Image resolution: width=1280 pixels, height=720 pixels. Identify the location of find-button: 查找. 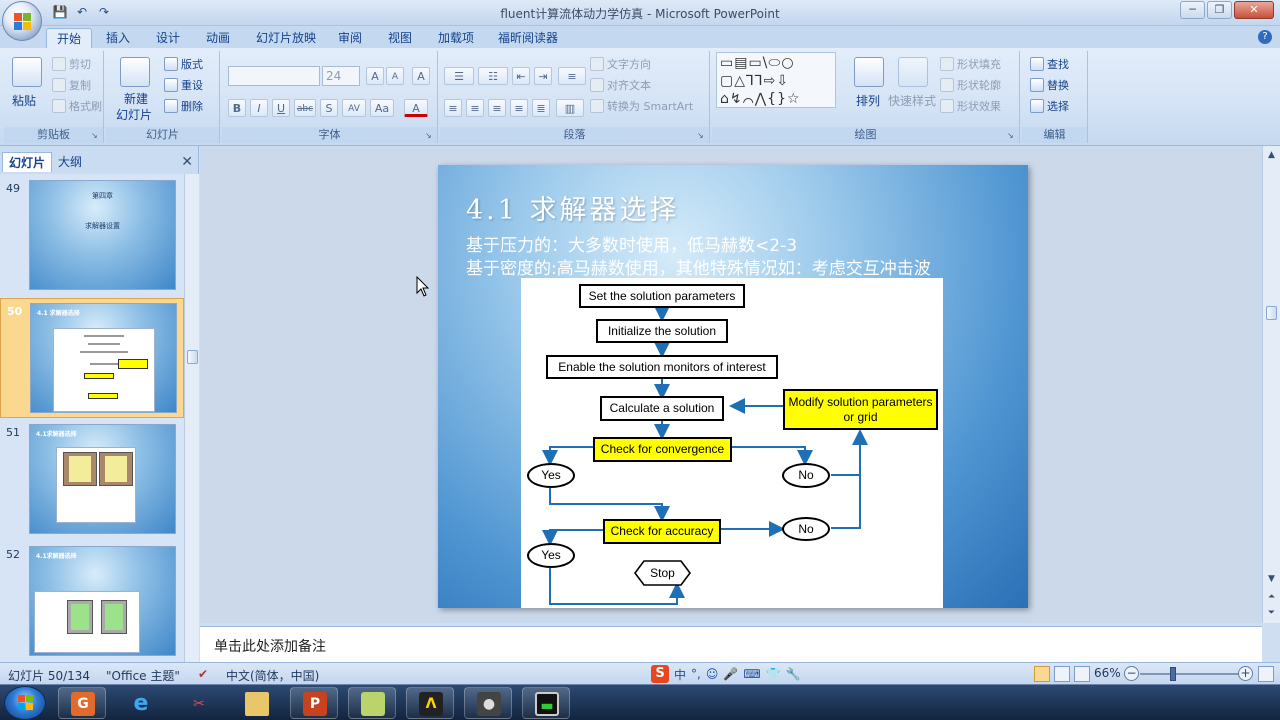
(1049, 65).